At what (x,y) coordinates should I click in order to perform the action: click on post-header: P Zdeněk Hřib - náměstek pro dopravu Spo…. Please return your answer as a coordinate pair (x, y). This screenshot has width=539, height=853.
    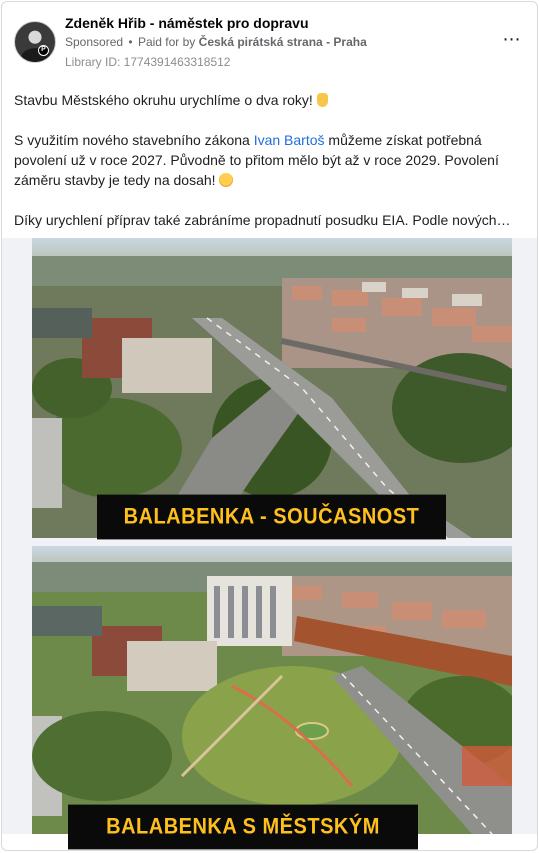
    Looking at the image, I should click on (269, 43).